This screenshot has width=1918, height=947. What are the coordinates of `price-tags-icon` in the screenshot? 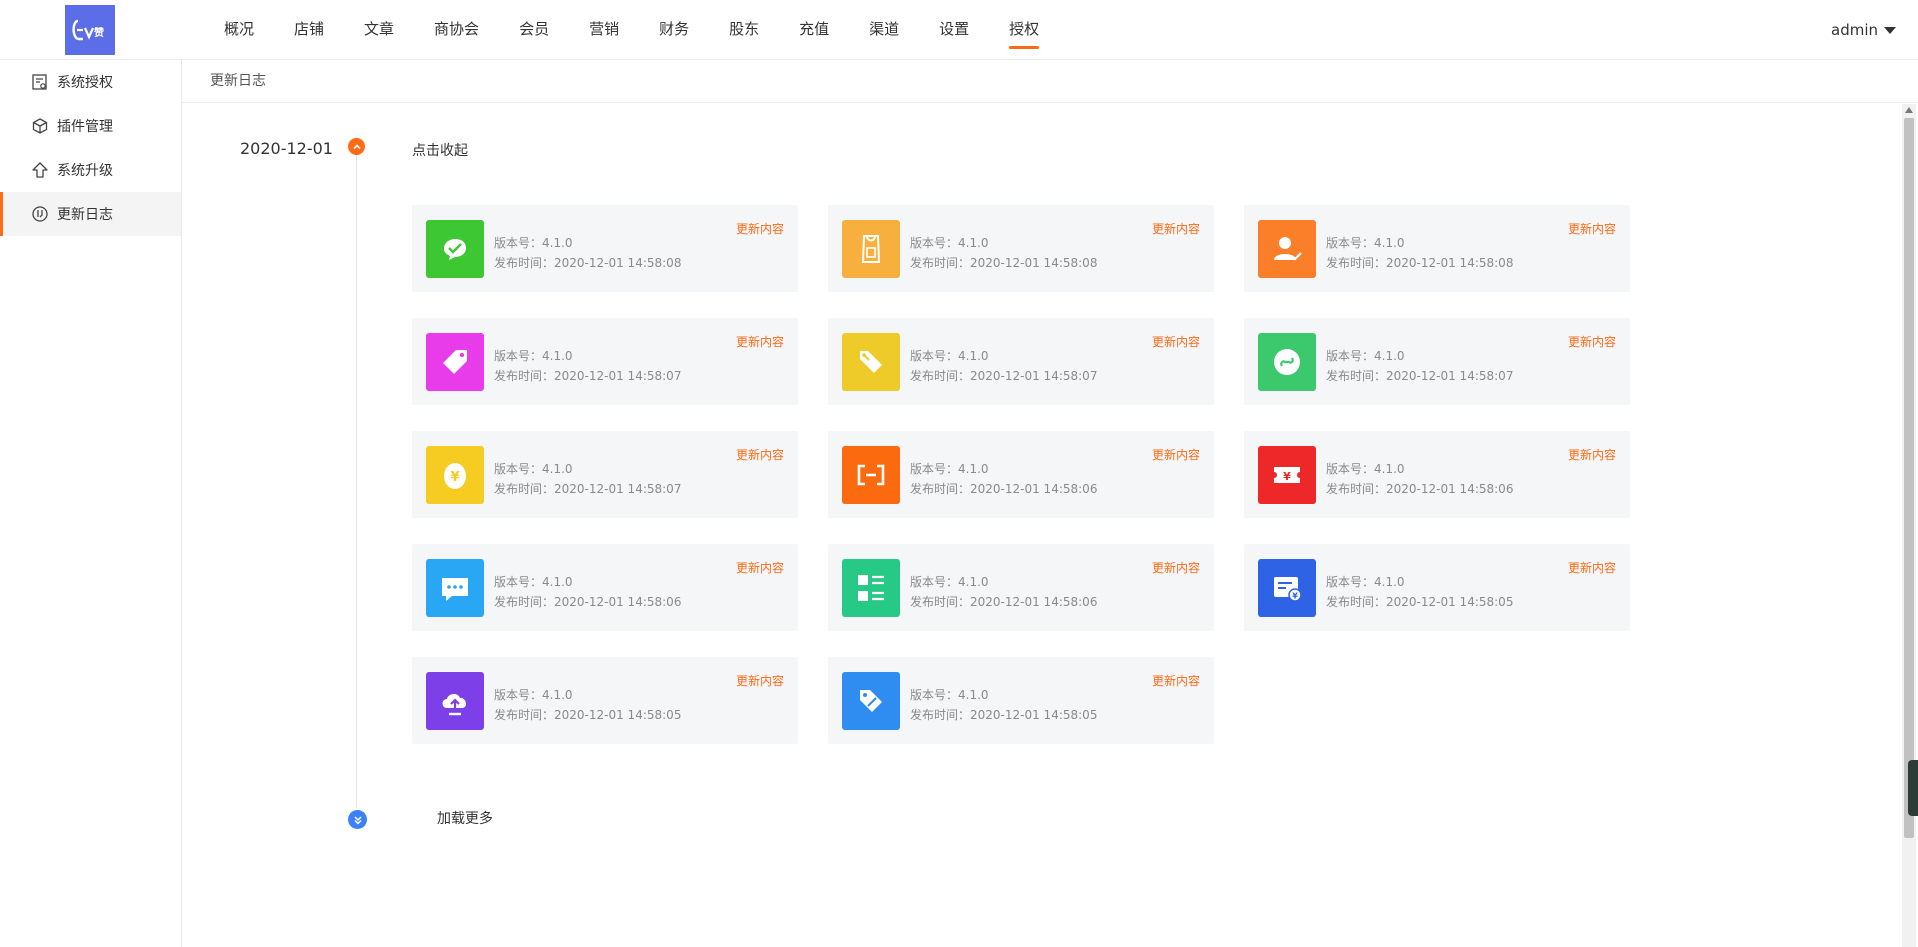 It's located at (871, 362).